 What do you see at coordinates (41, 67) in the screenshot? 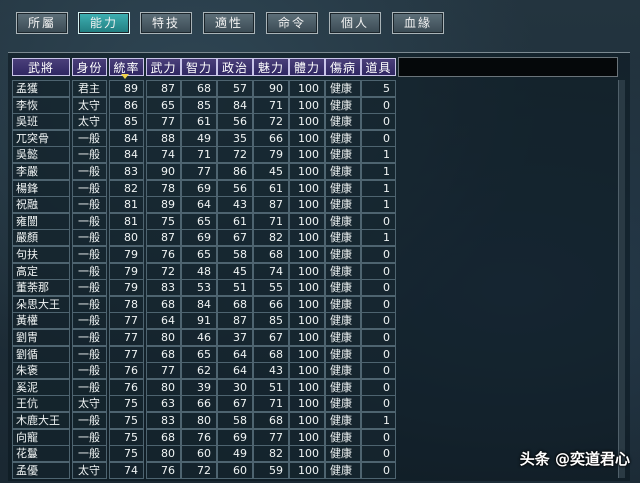
I see `column-header-general: 武將` at bounding box center [41, 67].